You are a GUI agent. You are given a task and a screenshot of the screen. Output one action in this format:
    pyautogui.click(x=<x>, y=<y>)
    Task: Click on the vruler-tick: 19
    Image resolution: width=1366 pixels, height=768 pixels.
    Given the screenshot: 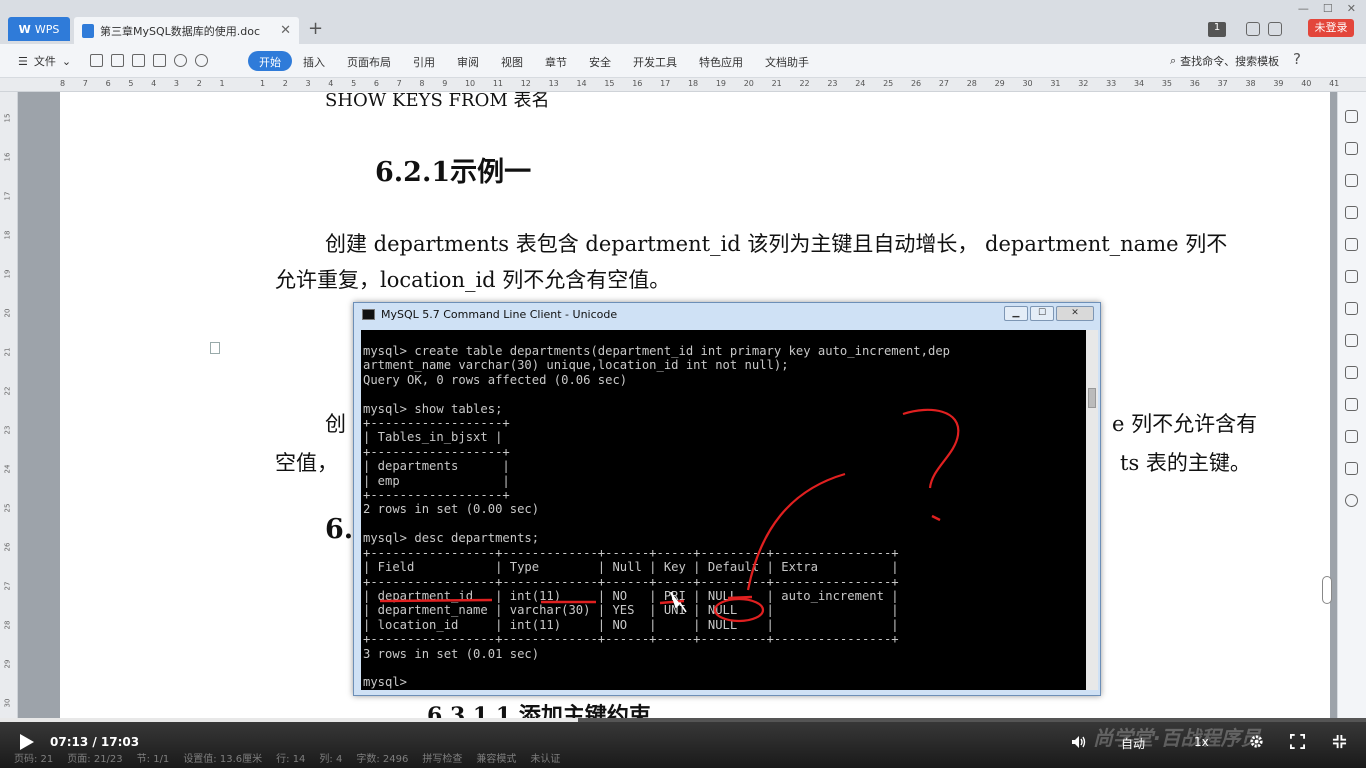 What is the action you would take?
    pyautogui.click(x=7, y=274)
    